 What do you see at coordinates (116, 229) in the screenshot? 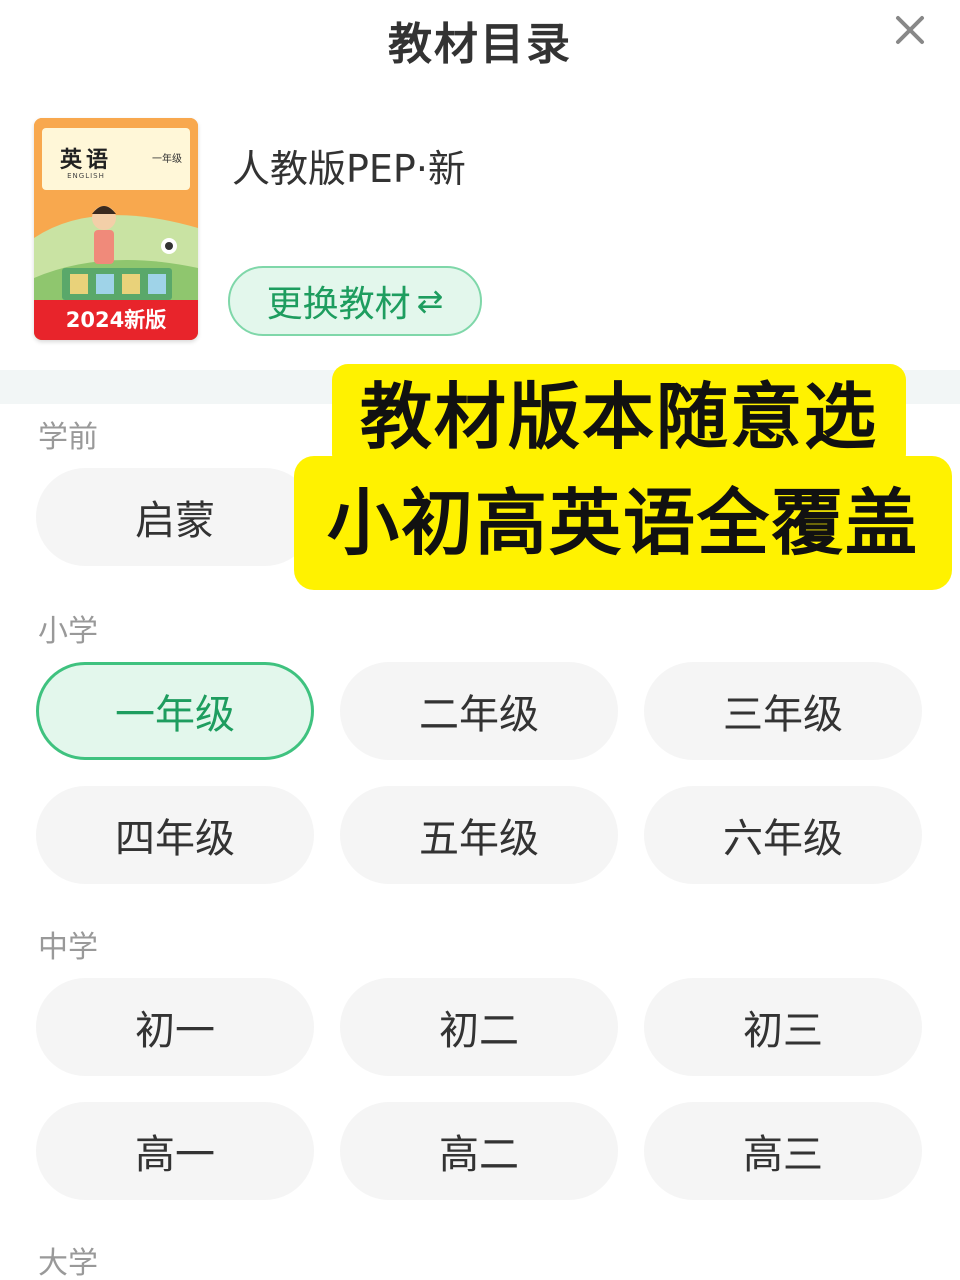
I see `book-cover: 英语 ENGLISH 一年级 2024新版` at bounding box center [116, 229].